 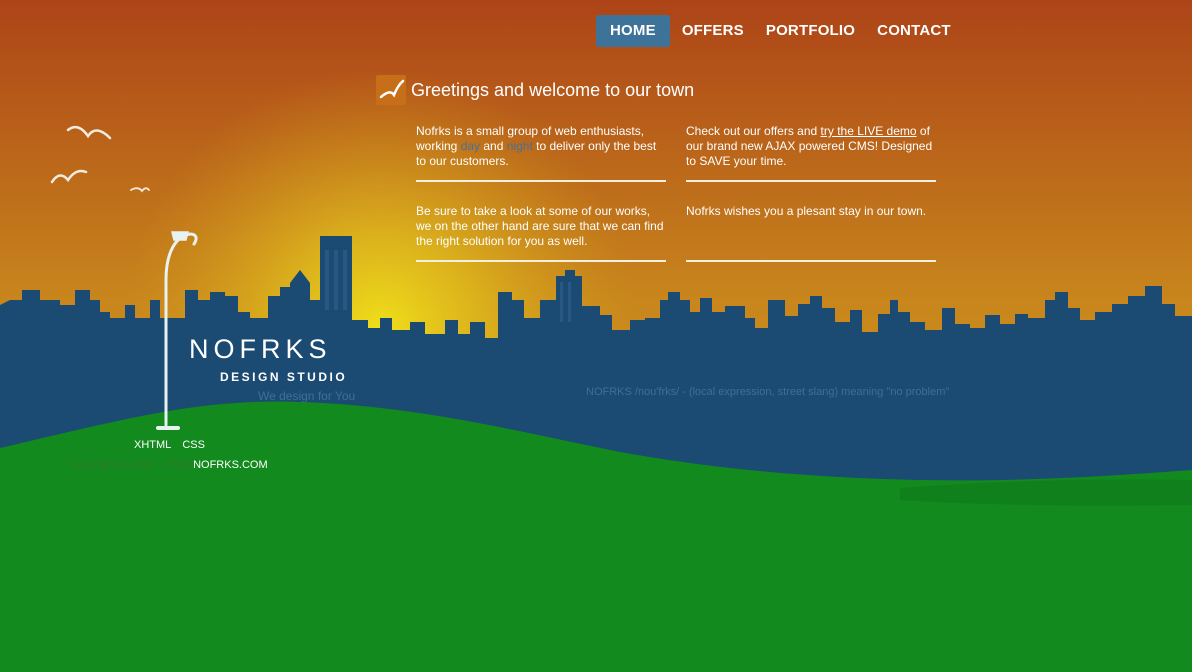 I want to click on main-nav: HOME OFFERS PORTFOLIO CONTACT, so click(x=779, y=31).